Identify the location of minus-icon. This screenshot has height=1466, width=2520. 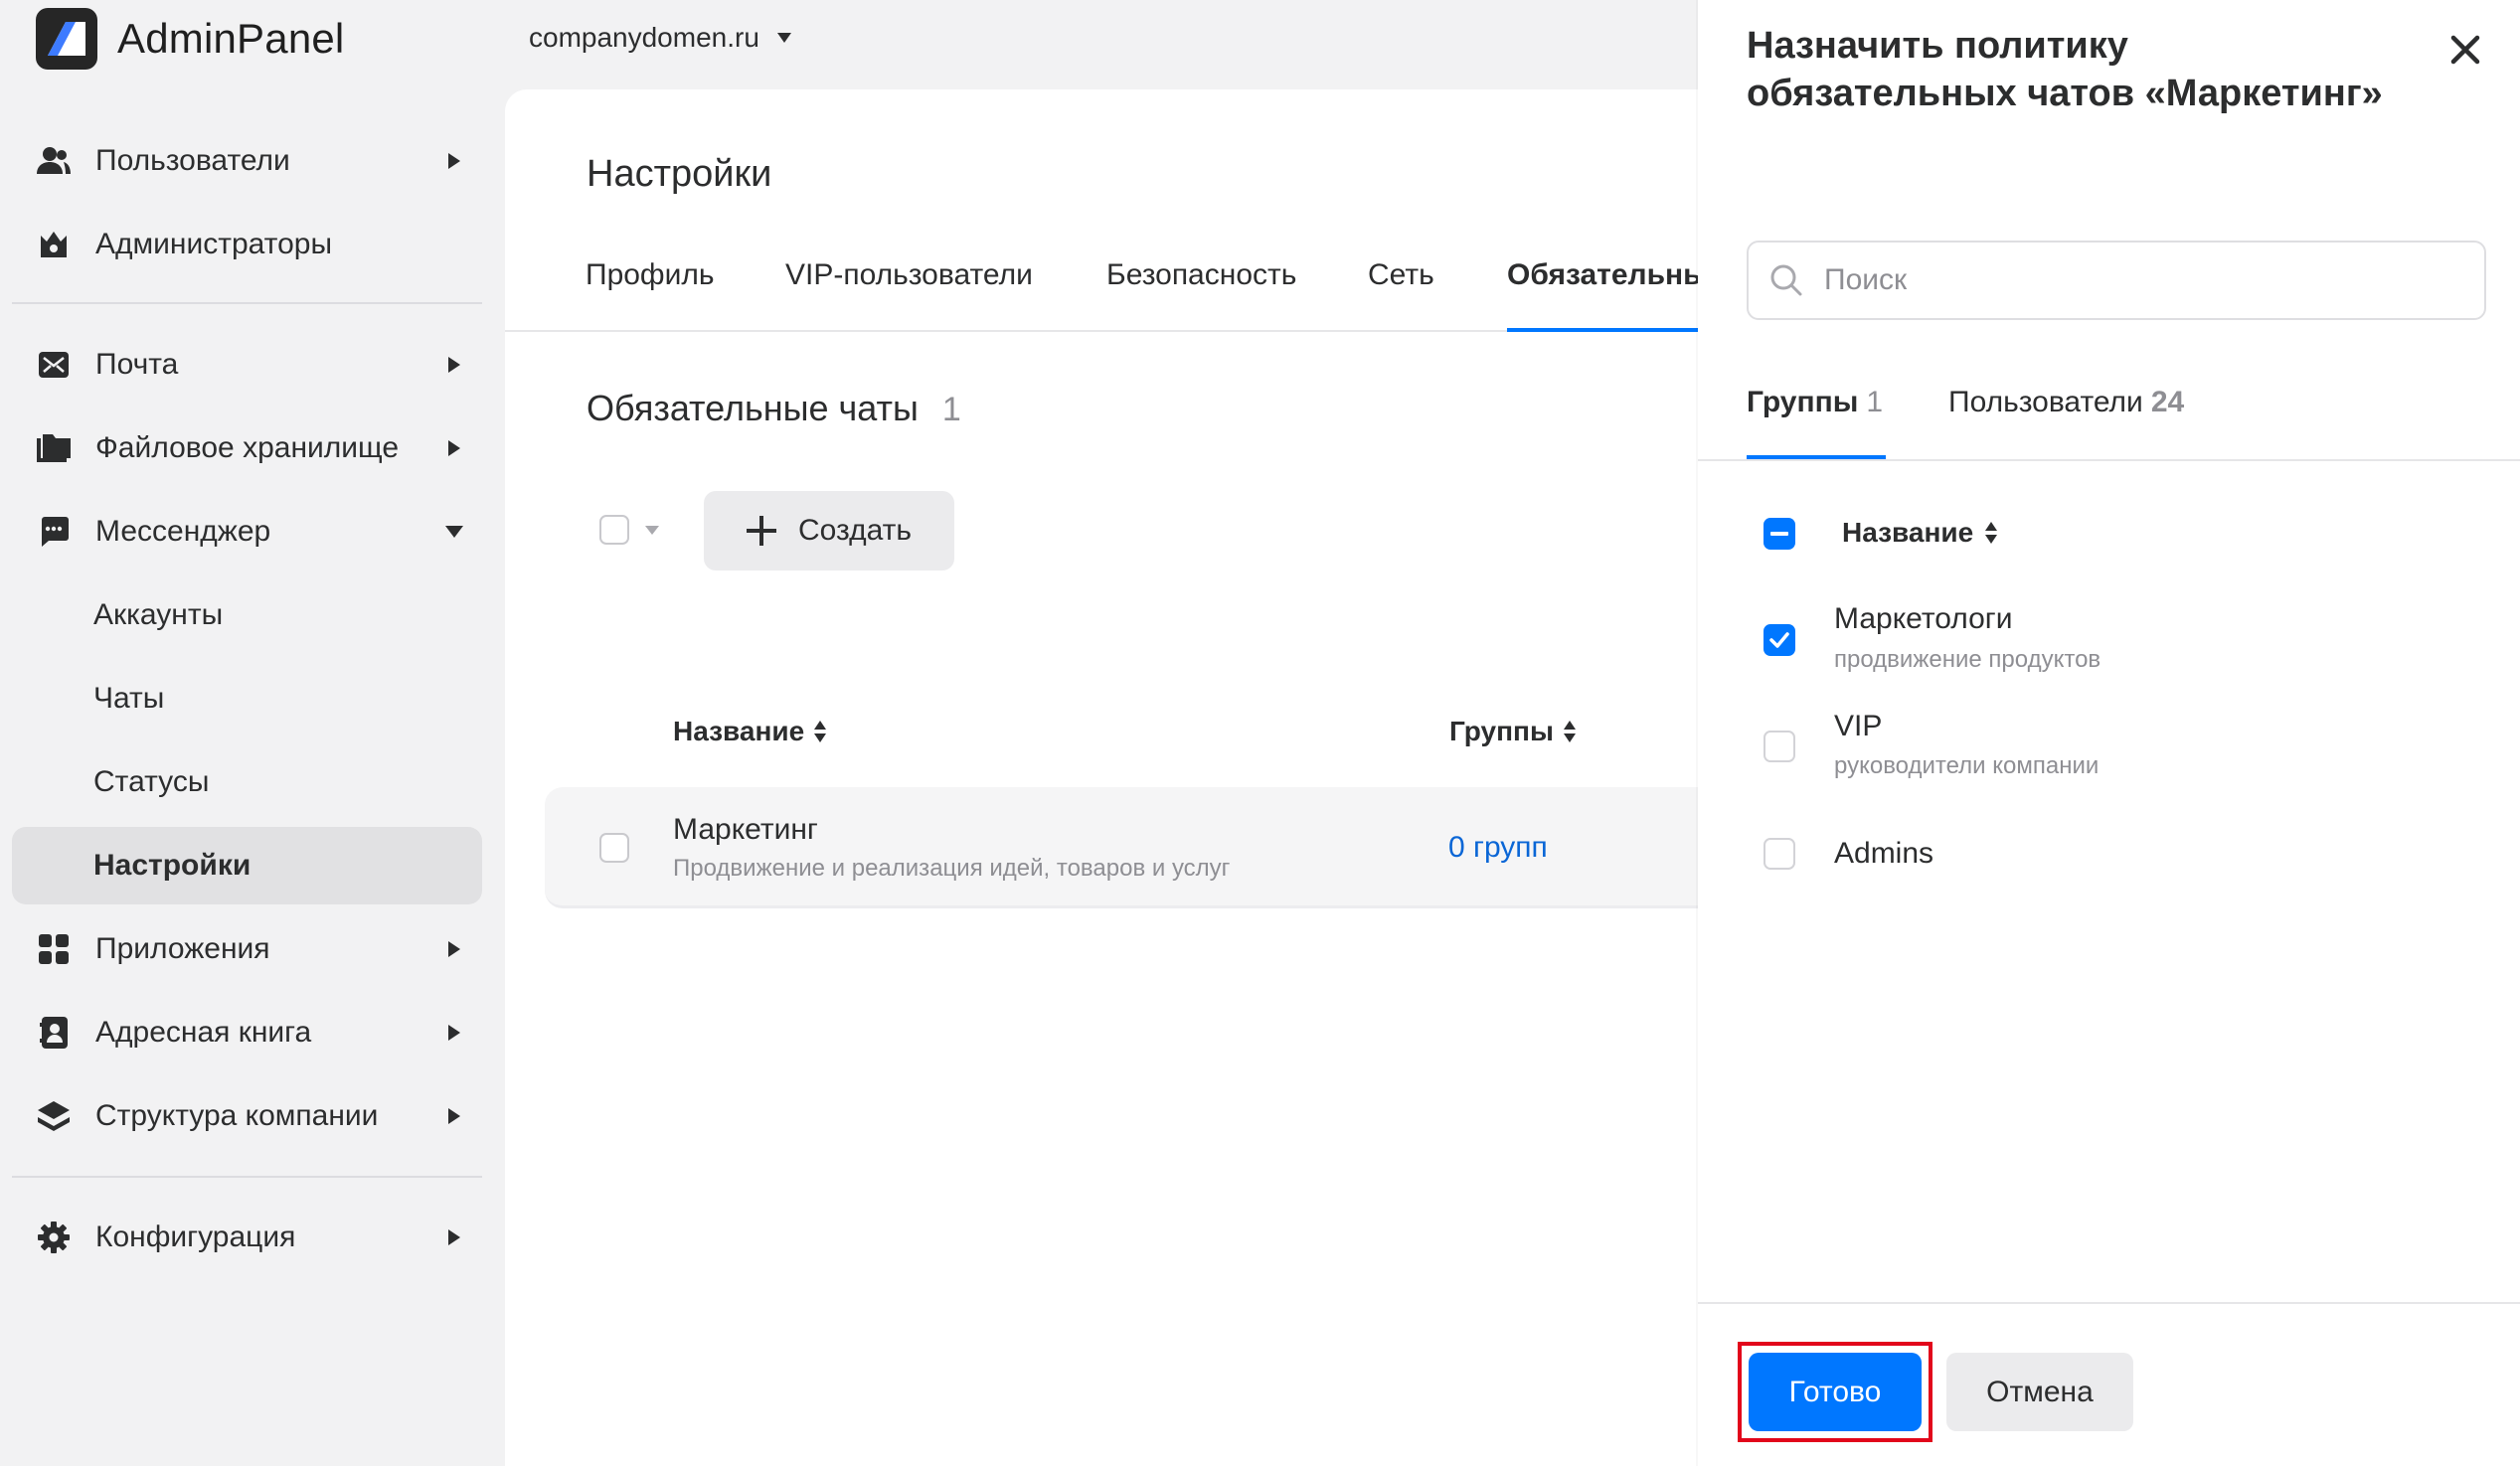
(1779, 534).